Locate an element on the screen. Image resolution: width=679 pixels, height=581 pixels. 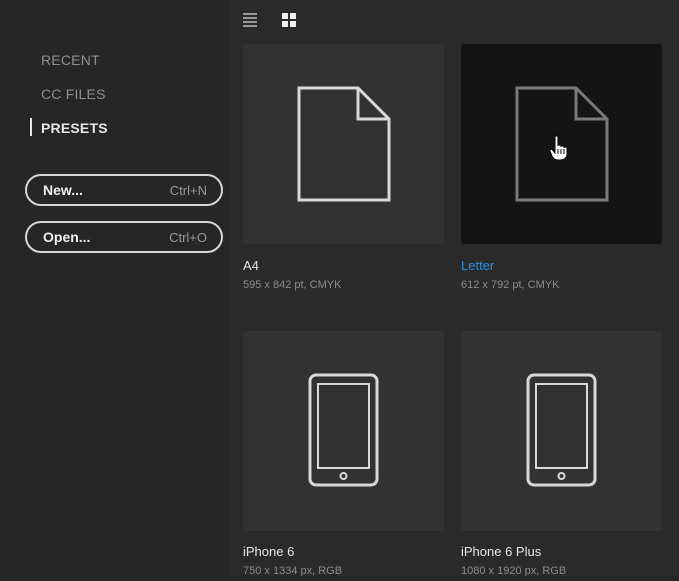
open-button-shortcut: Ctrl+O is located at coordinates (188, 237).